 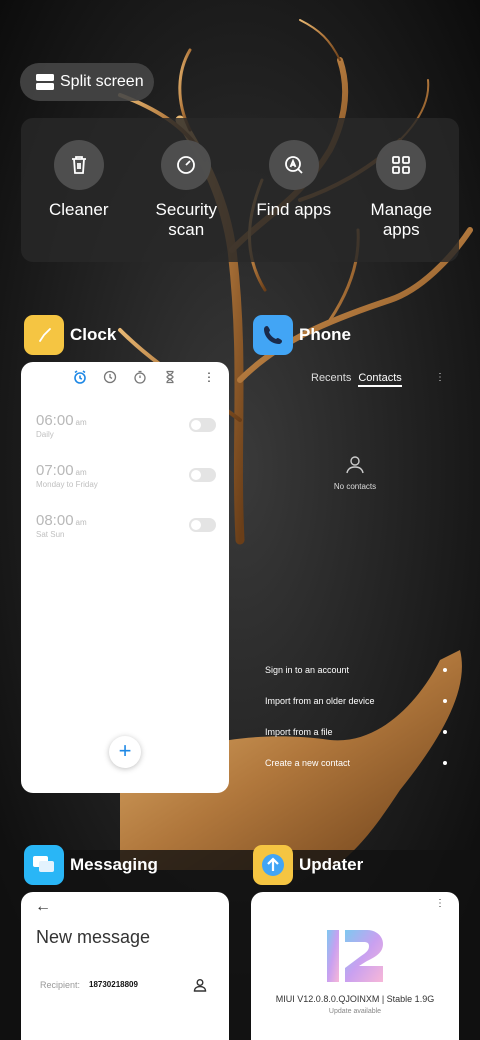 I want to click on miui-version-text: MIUI V12.0.8.0.QJOINXM | Stable 1.9G, so click(x=355, y=999).